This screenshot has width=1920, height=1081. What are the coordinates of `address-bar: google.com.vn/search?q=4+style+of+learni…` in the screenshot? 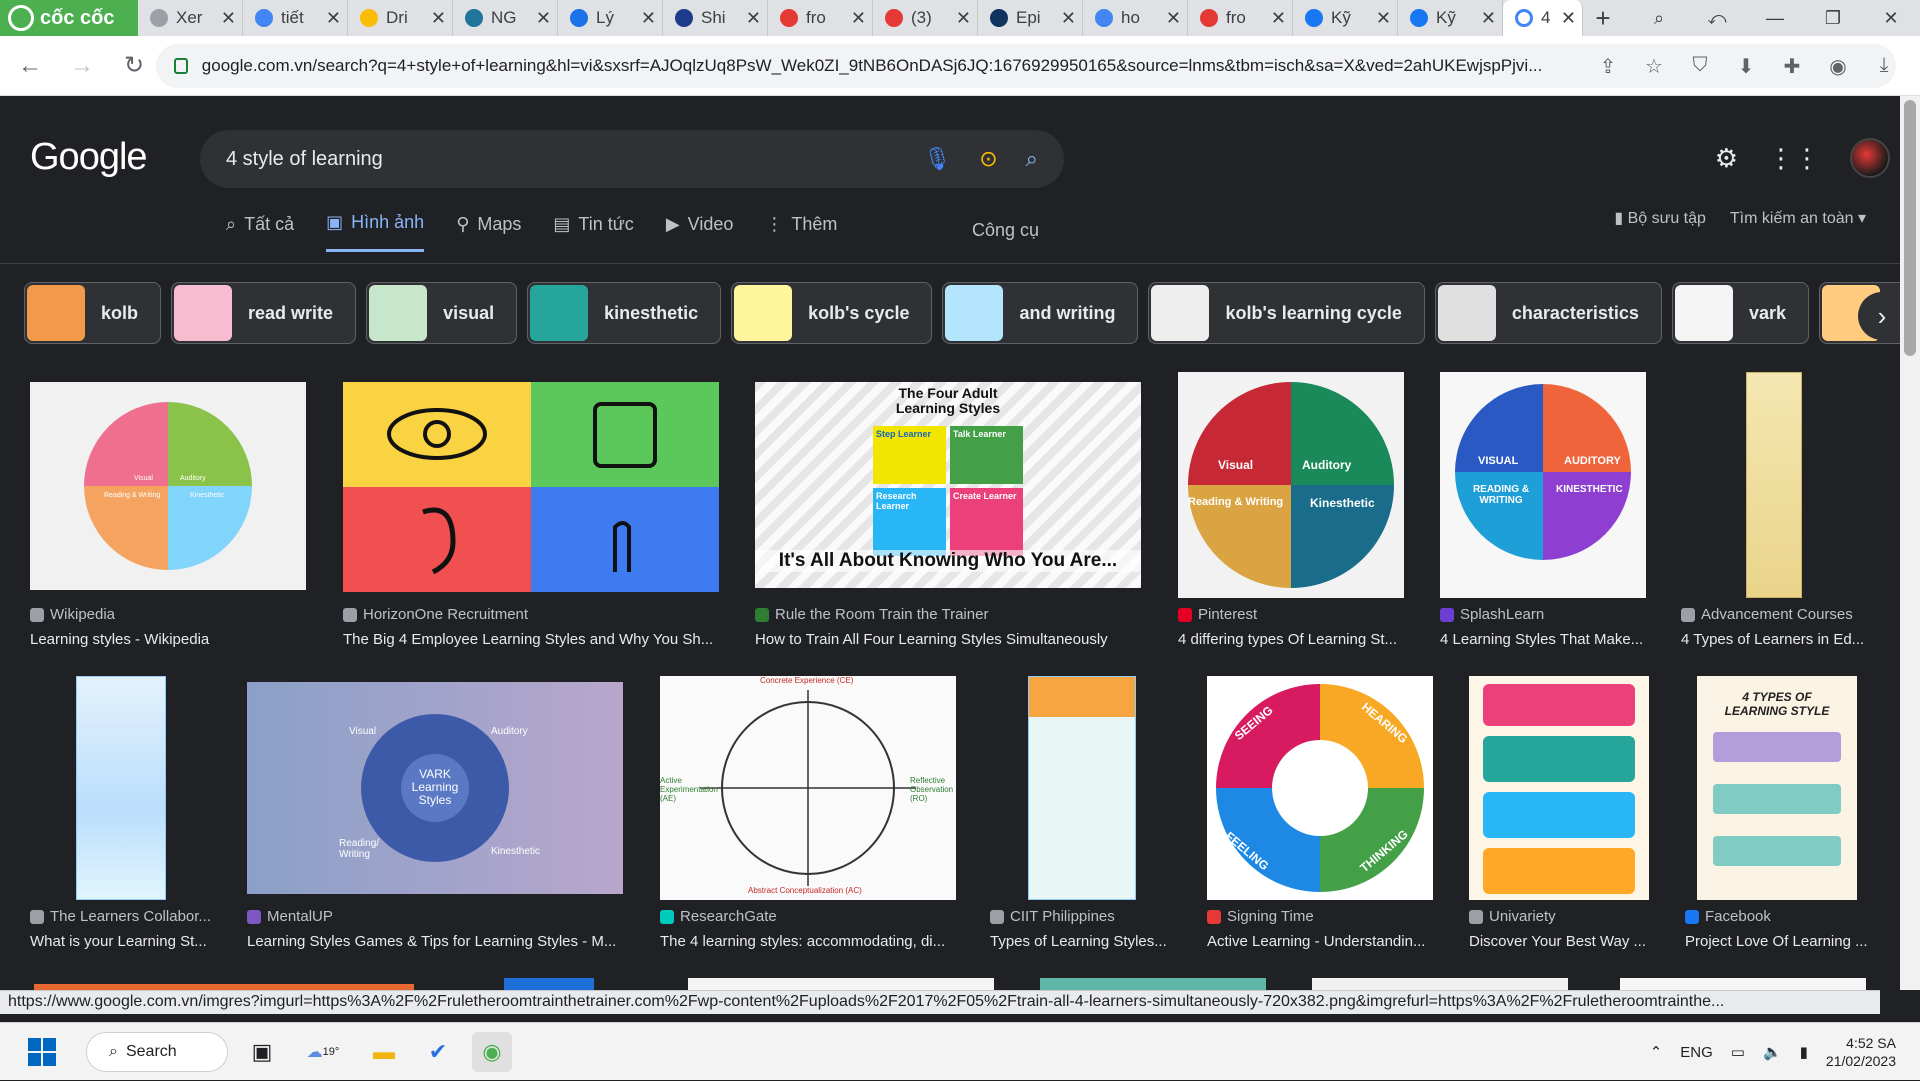 It's located at (1026, 66).